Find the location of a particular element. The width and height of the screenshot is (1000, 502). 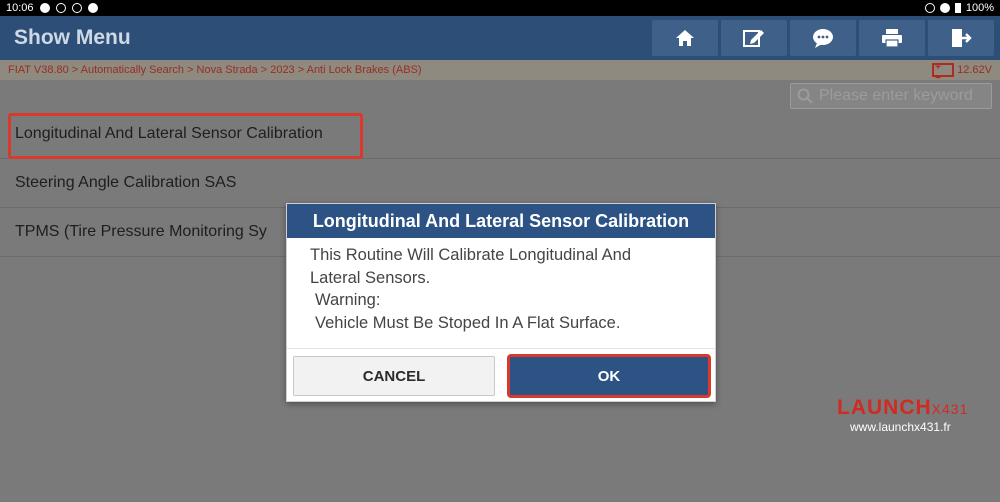

app-header: Show Menu is located at coordinates (500, 38).